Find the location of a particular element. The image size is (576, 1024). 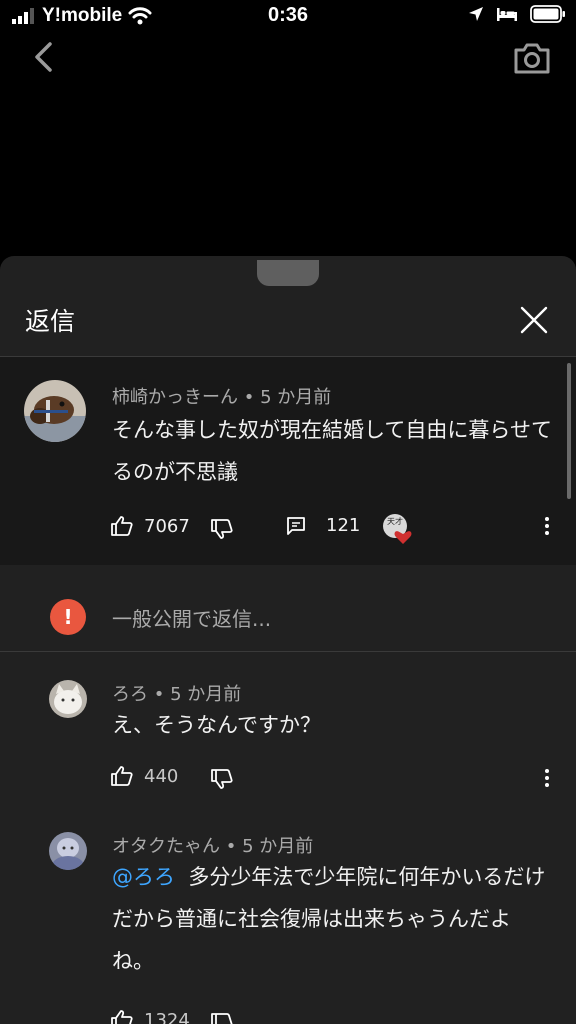

like-button: 7067 is located at coordinates (150, 526).